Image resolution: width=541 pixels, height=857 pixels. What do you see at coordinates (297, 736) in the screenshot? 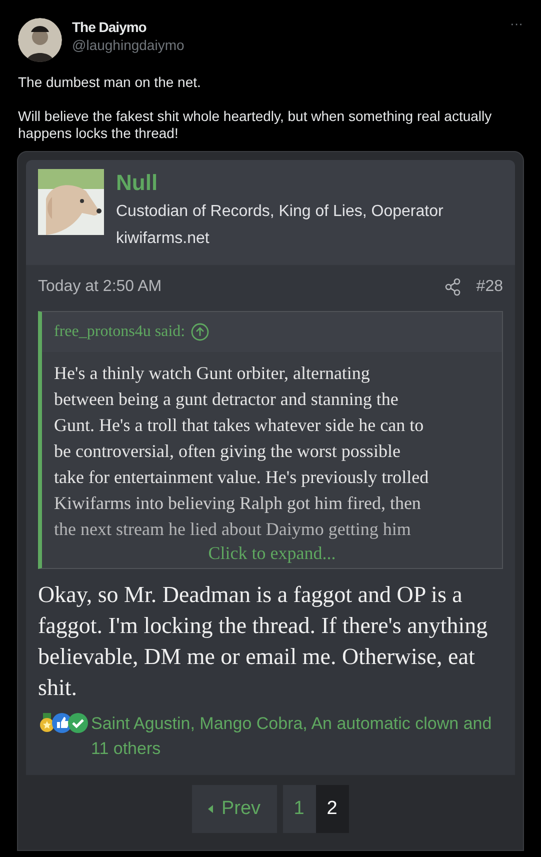
I see `reactors-list: Saint Agustin, Mango Cobra, An automatic clown and 11 others` at bounding box center [297, 736].